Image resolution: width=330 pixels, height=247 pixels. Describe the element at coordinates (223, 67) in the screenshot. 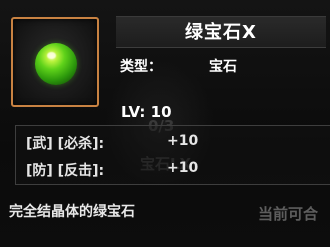

I see `item-type-value: 宝石` at that location.